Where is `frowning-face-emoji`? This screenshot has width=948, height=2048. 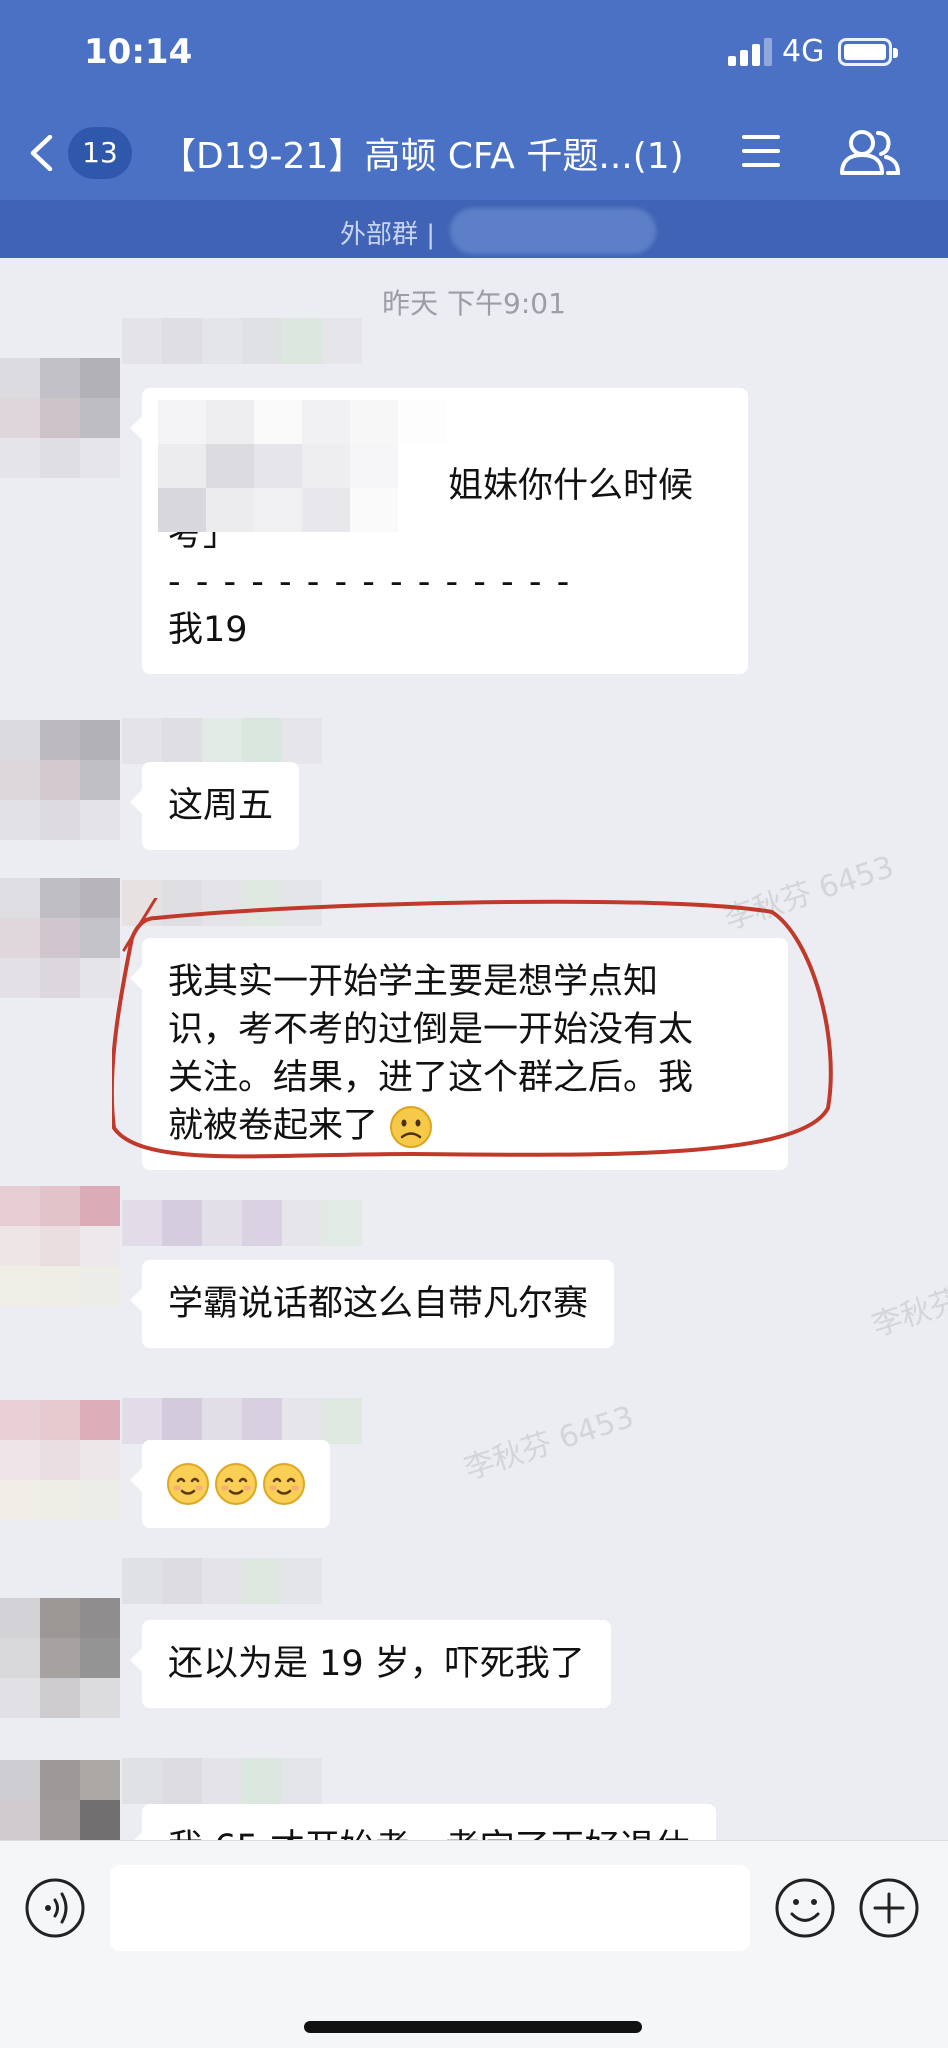
frowning-face-emoji is located at coordinates (411, 1127).